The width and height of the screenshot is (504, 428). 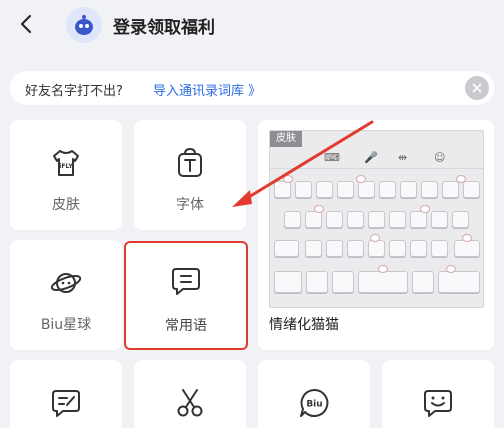 I want to click on tile-common-phrases: 常用语, so click(x=186, y=295).